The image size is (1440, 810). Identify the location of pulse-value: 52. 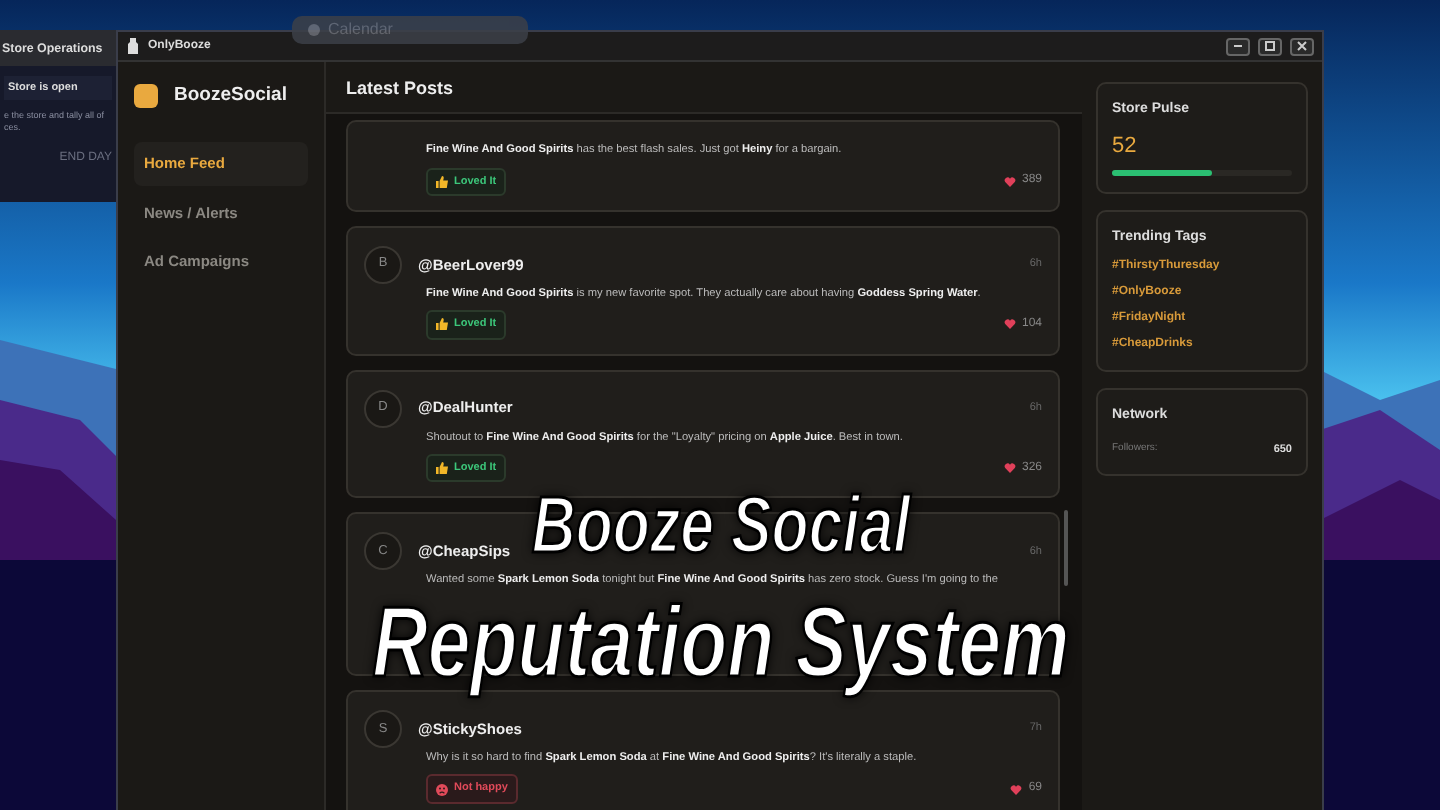
(1125, 146).